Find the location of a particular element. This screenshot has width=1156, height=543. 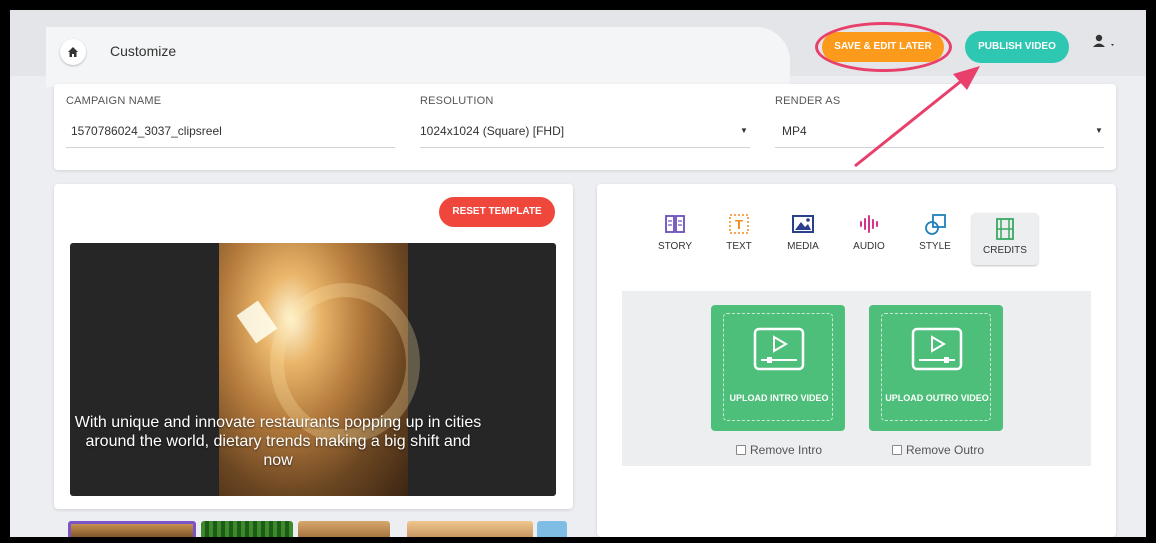

tab-credits: CREDITS is located at coordinates (1005, 239).